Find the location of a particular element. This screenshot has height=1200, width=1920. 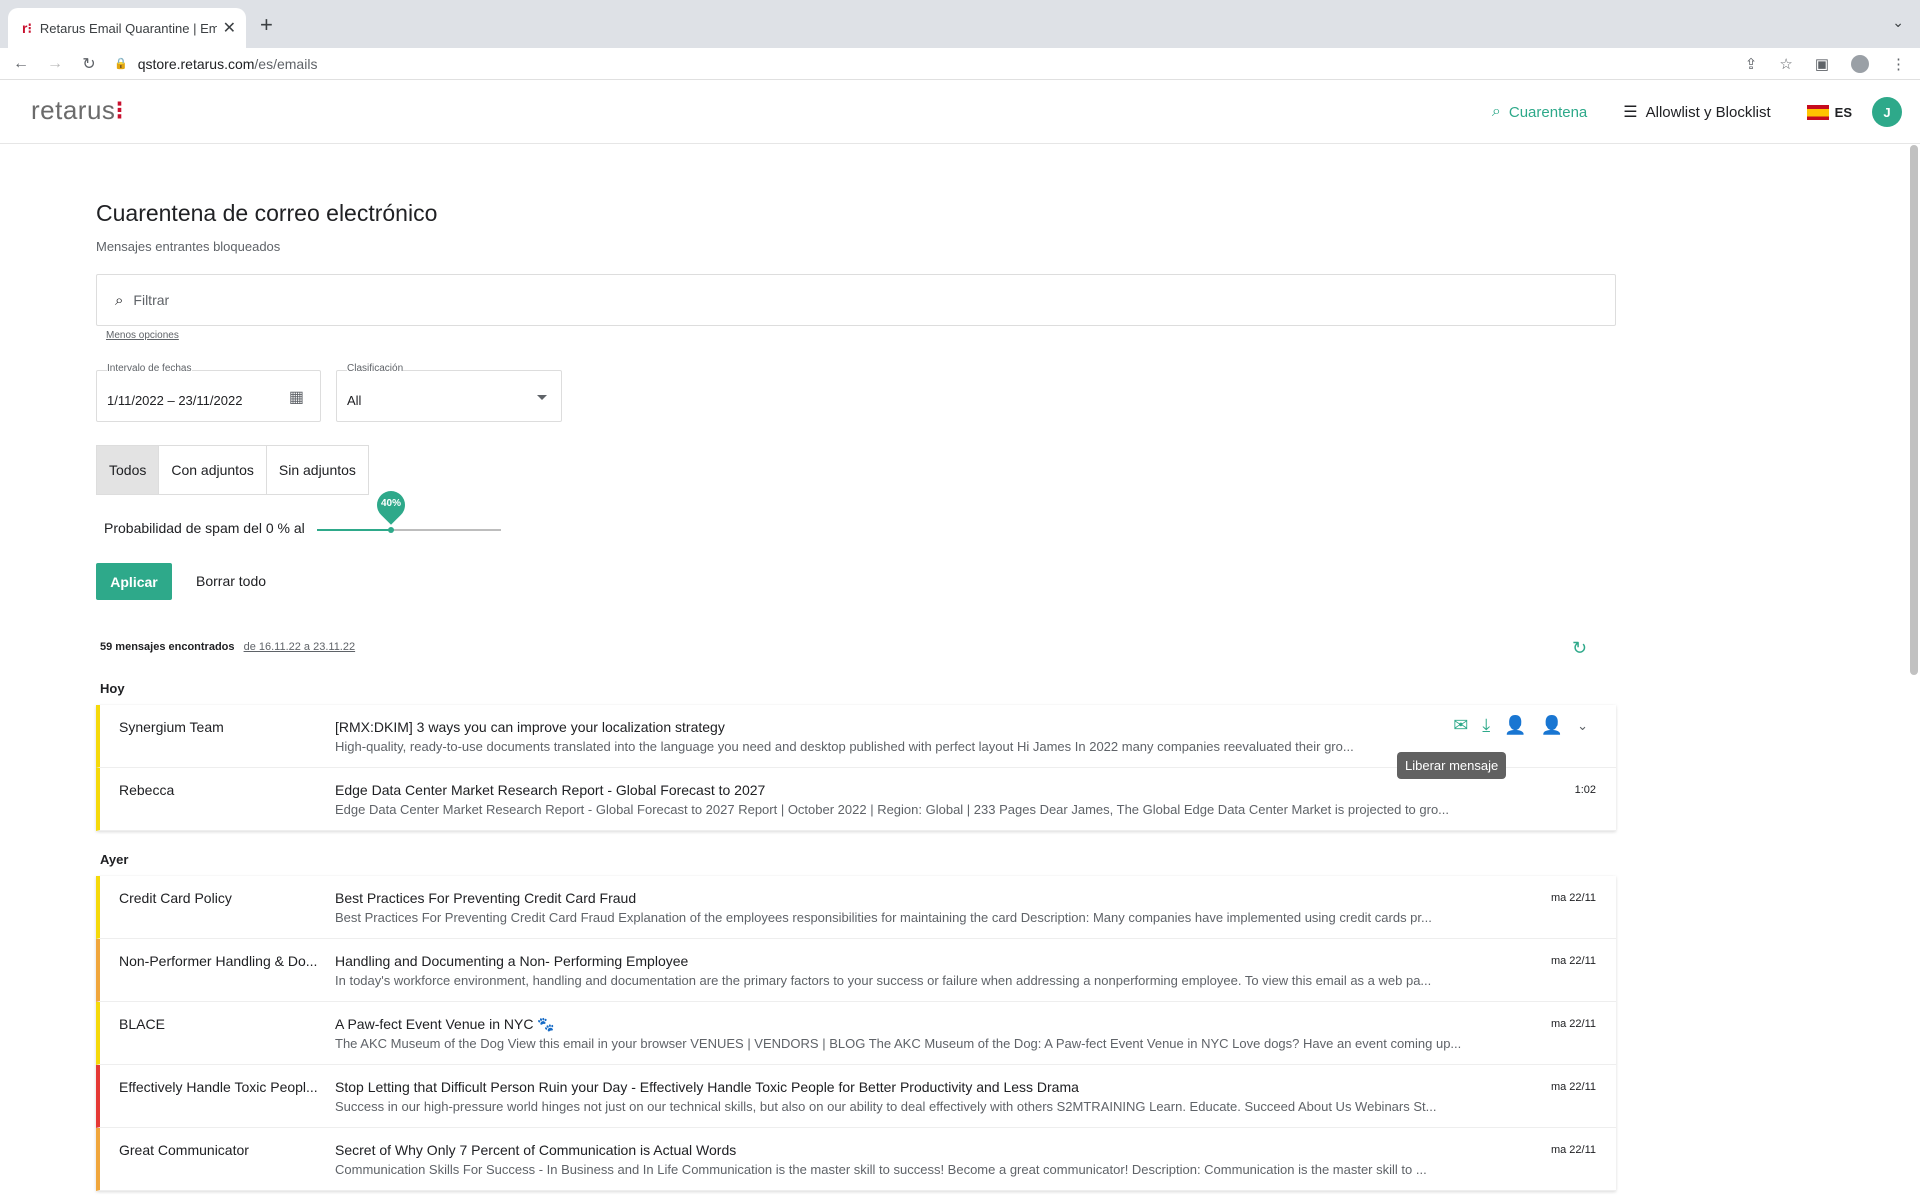

list-icon: ☰ is located at coordinates (1630, 112).